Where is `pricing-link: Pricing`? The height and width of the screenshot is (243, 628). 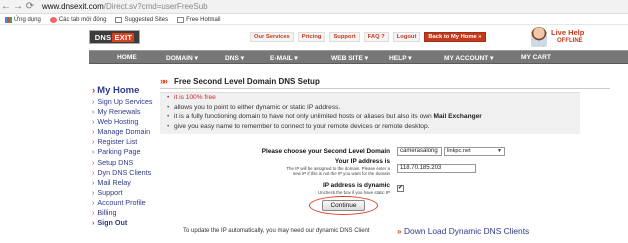
pricing-link: Pricing is located at coordinates (311, 36).